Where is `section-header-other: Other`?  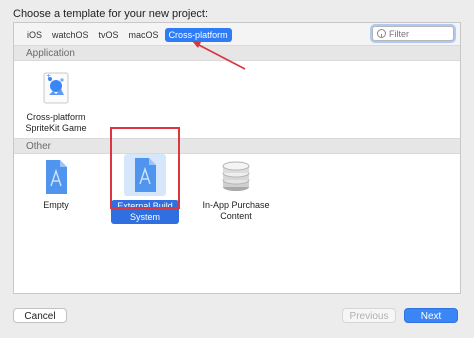
section-header-other: Other is located at coordinates (237, 146).